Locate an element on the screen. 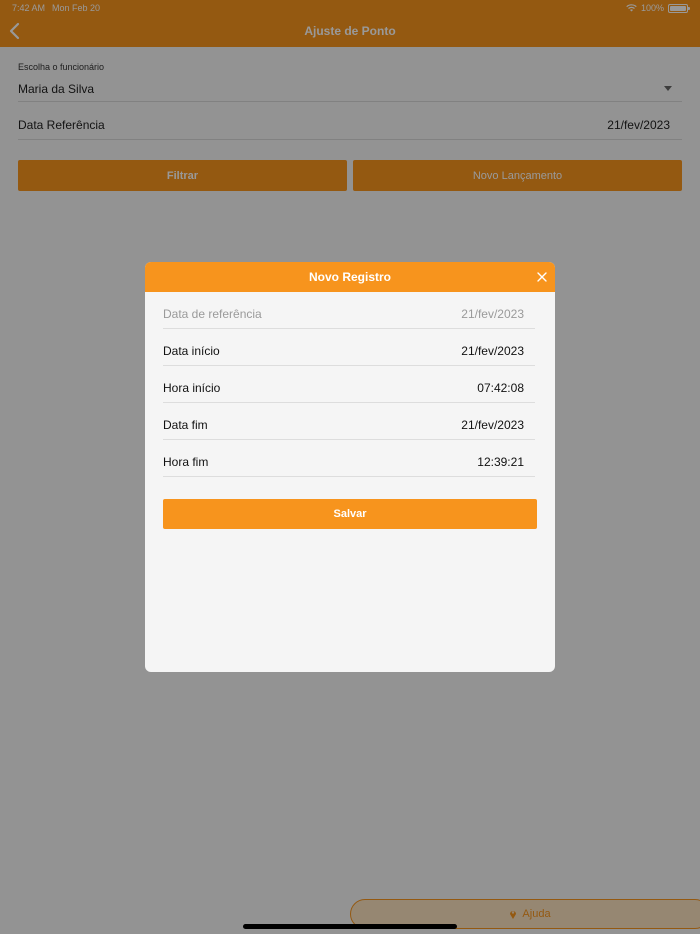  home-indicator is located at coordinates (350, 926).